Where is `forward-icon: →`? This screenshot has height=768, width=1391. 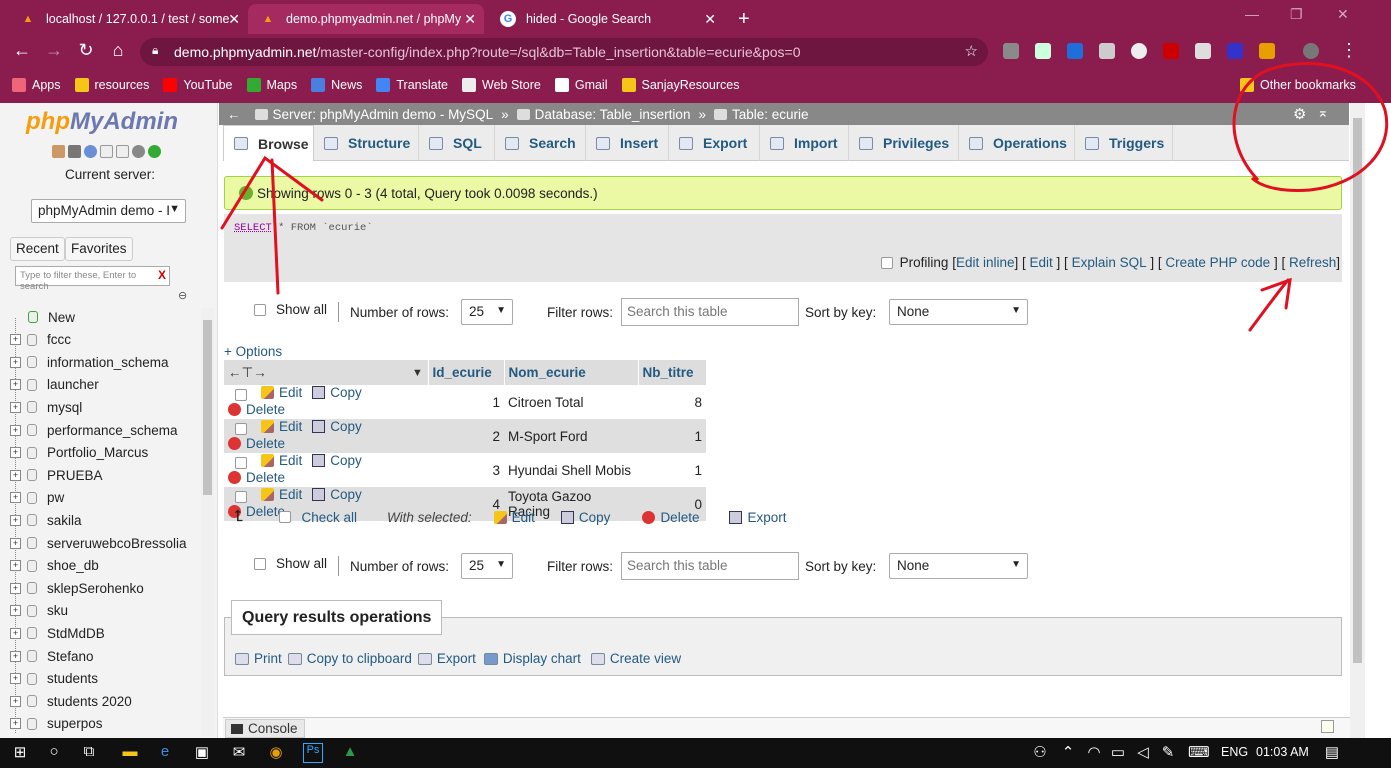
forward-icon: → is located at coordinates (54, 50).